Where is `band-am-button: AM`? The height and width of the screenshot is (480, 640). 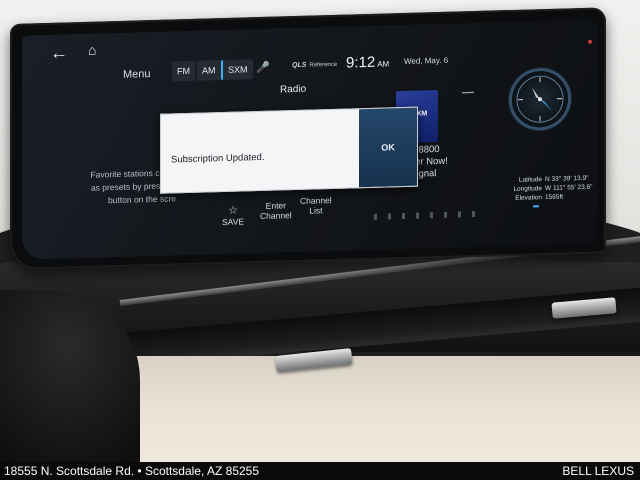
band-am-button: AM is located at coordinates (209, 70).